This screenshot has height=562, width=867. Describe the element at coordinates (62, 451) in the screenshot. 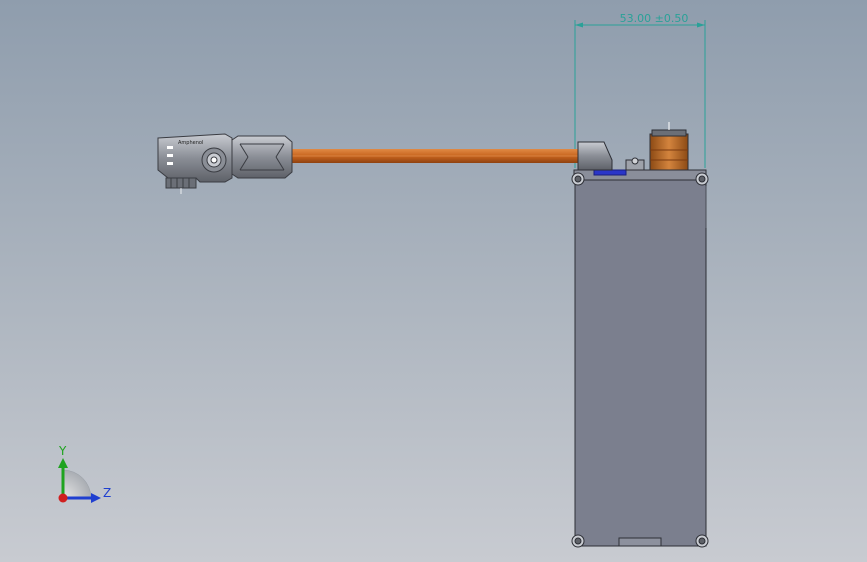

I see `y-axis-label: Y` at that location.